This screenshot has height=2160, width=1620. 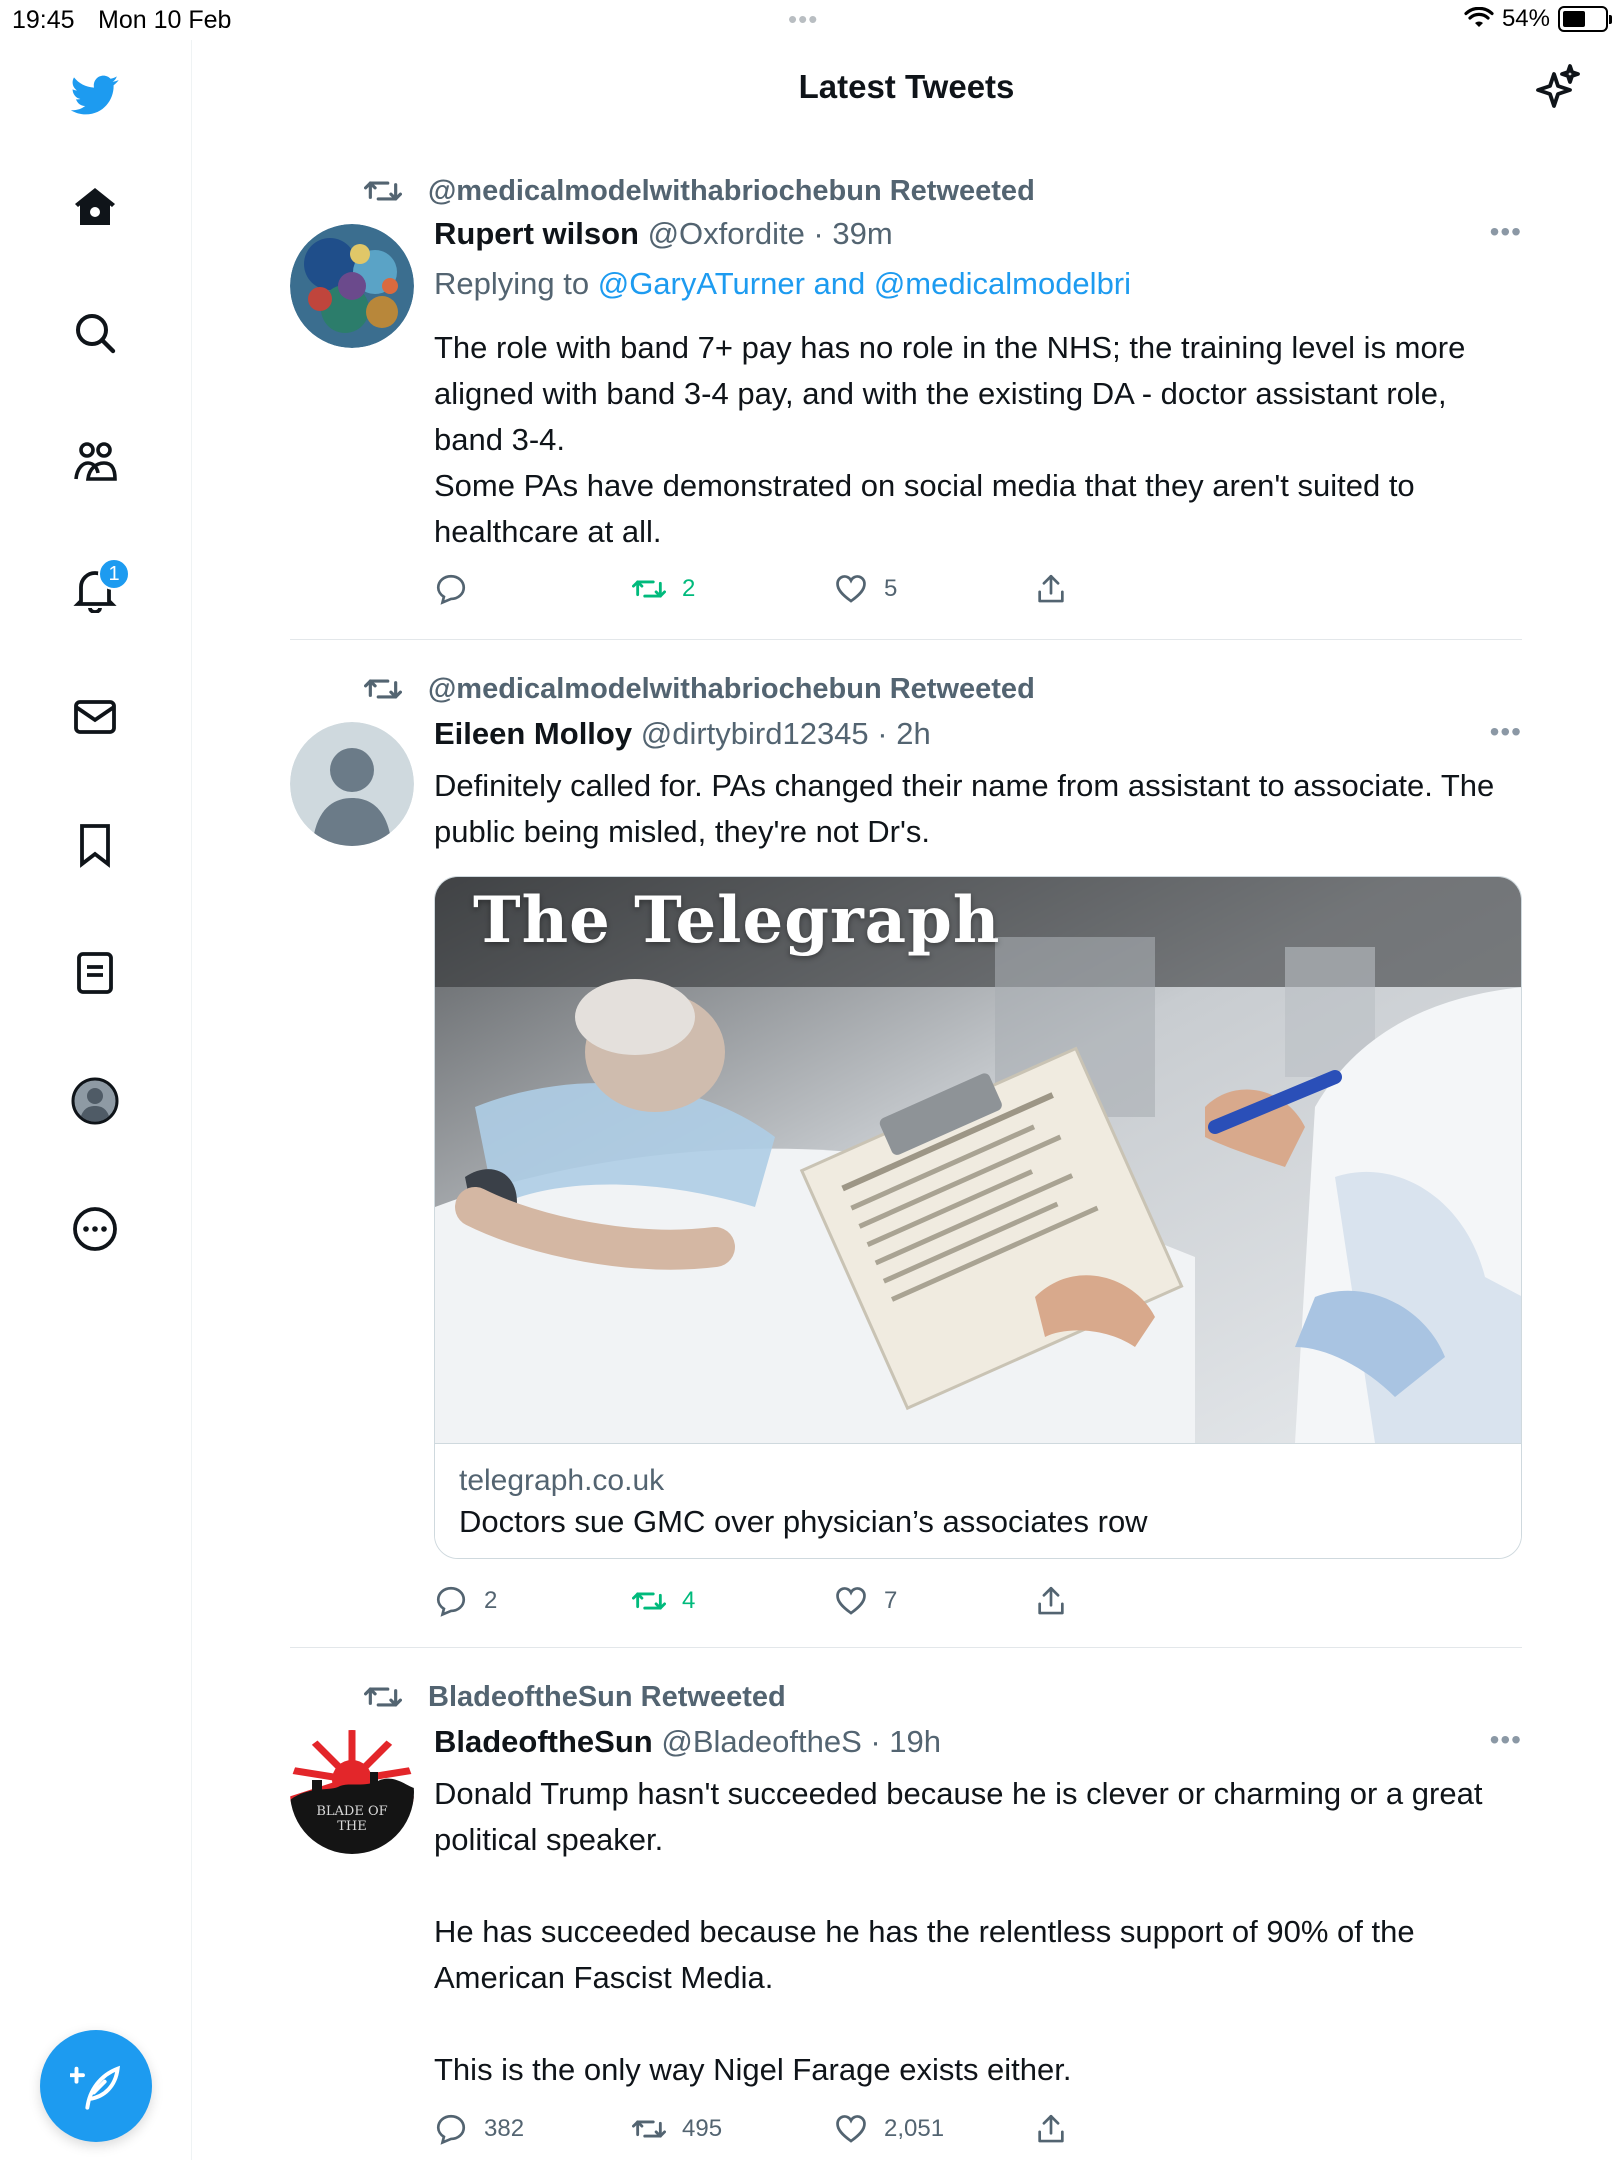 I want to click on compose-tweet-button, so click(x=96, y=2086).